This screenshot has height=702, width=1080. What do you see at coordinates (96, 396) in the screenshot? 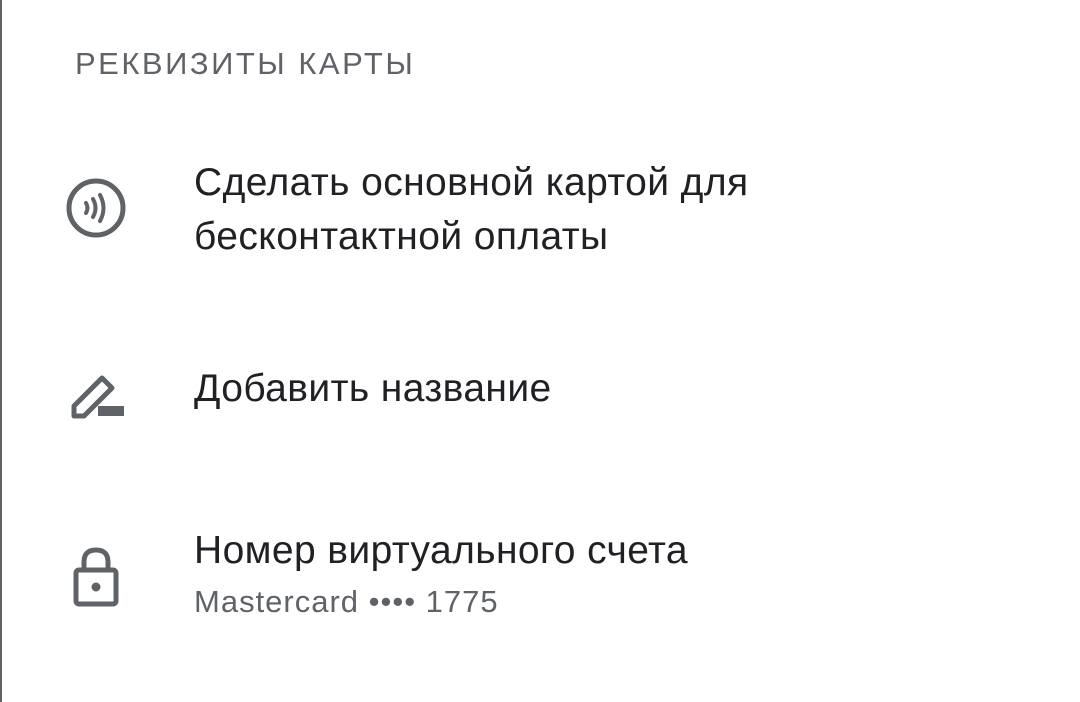
I see `edit-icon` at bounding box center [96, 396].